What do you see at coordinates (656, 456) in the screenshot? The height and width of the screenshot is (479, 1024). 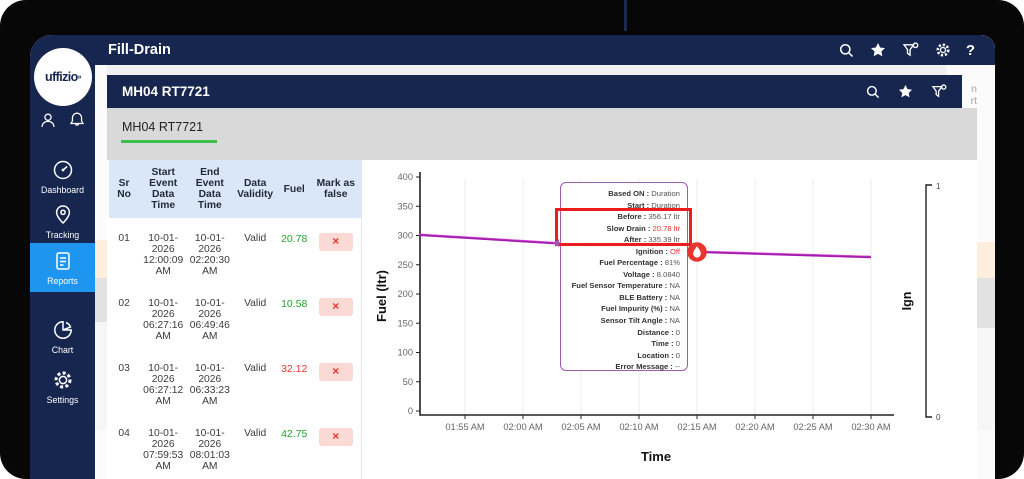 I see `svg-text: Time` at bounding box center [656, 456].